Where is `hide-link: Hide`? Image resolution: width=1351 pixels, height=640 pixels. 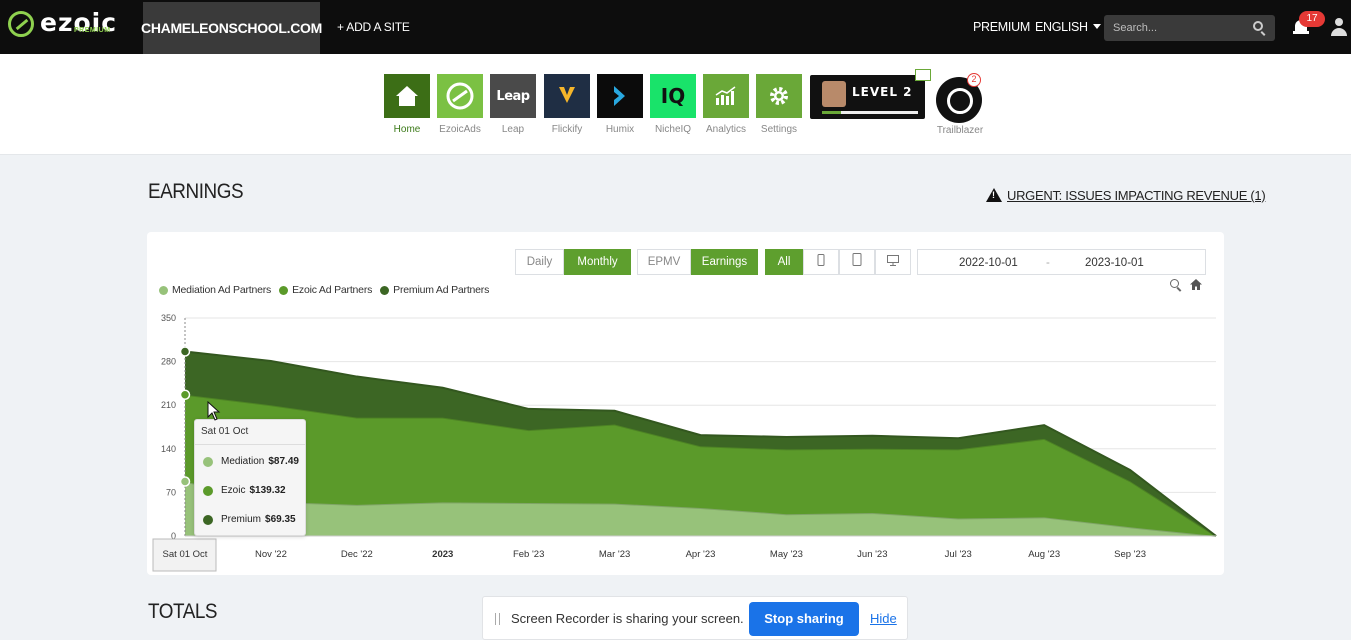 hide-link: Hide is located at coordinates (883, 618).